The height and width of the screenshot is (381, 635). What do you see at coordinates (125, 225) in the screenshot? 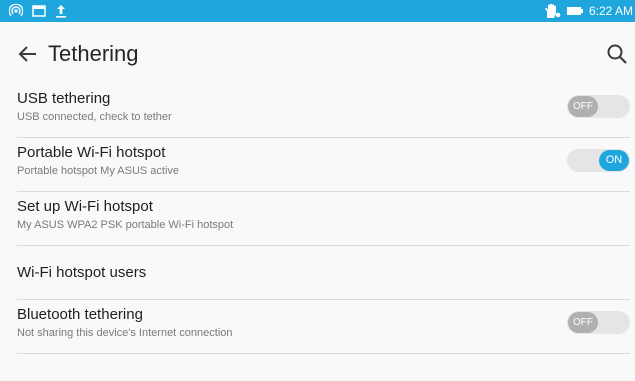
I see `setting-subtitle: My ASUS WPA2 PSK portable Wi-Fi hotspot` at bounding box center [125, 225].